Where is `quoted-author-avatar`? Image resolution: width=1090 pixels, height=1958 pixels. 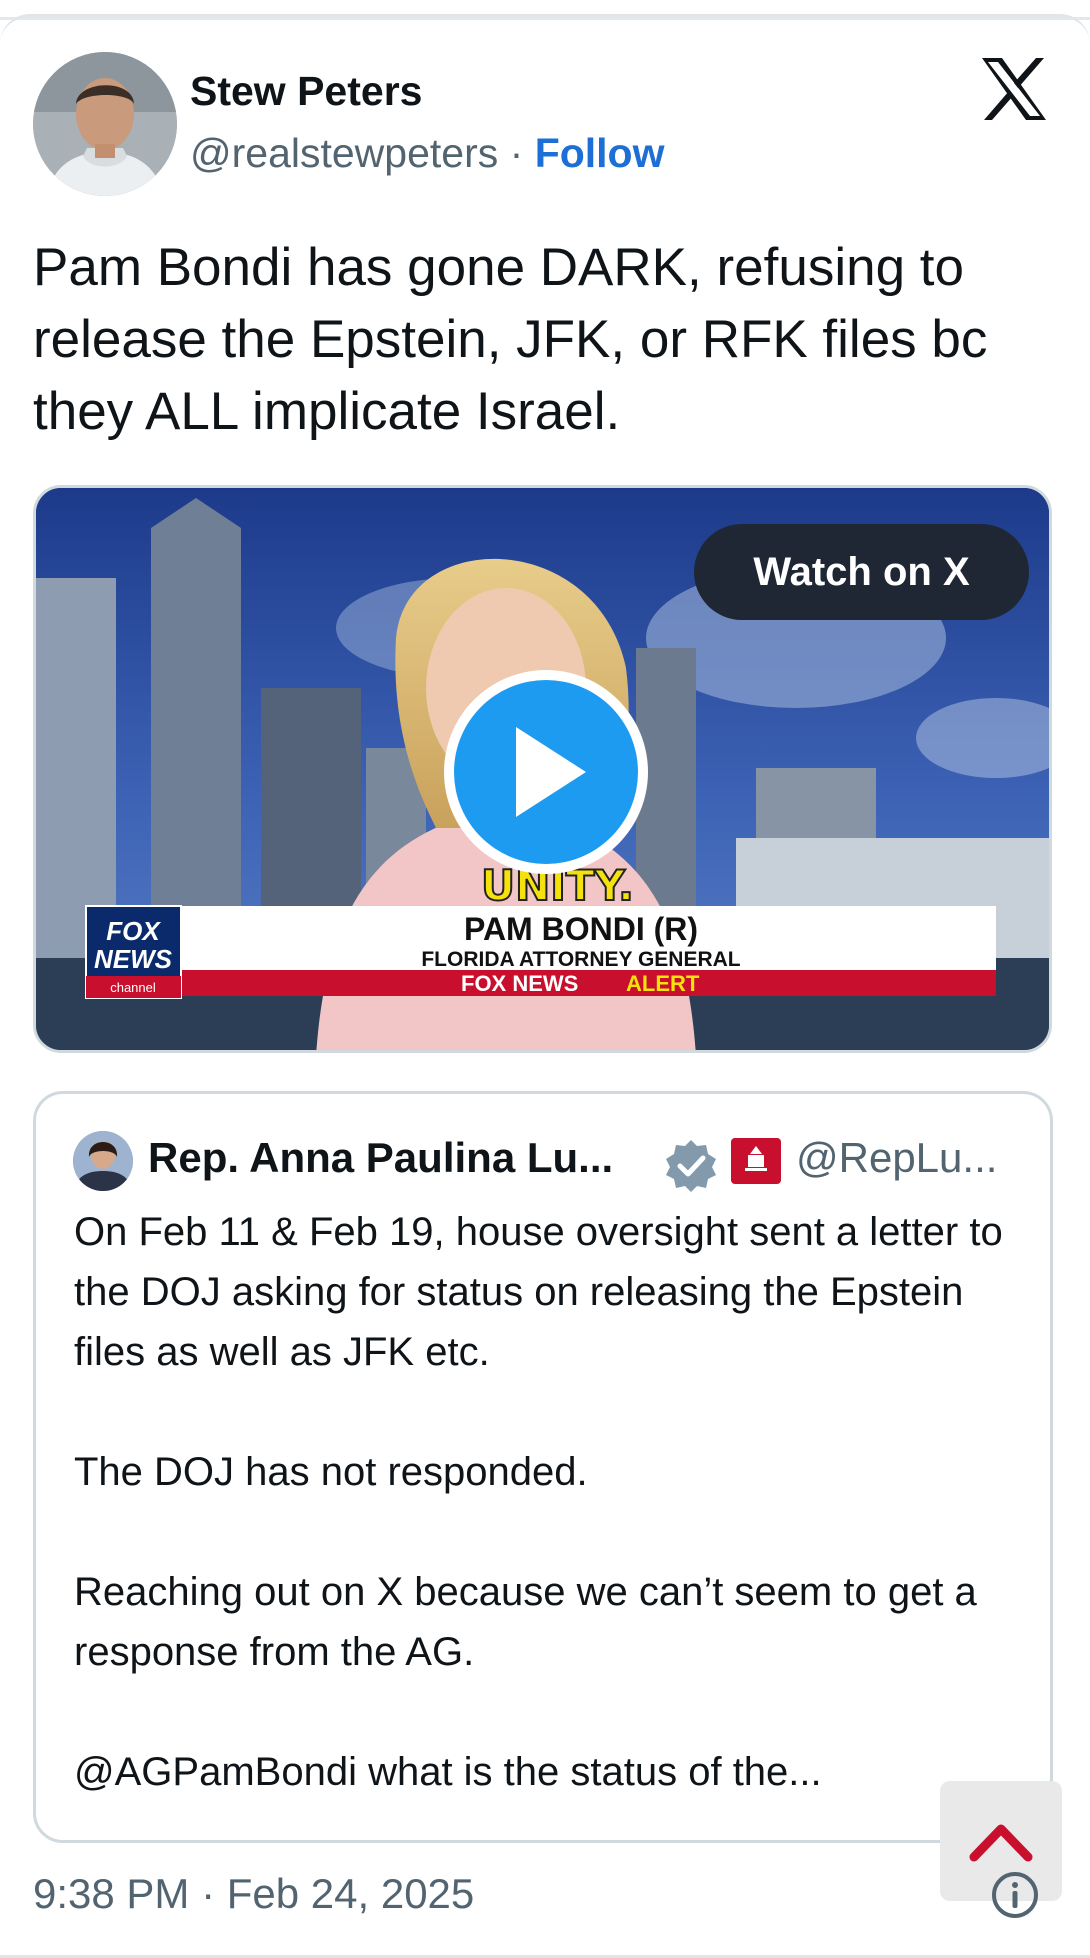
quoted-author-avatar is located at coordinates (103, 1161).